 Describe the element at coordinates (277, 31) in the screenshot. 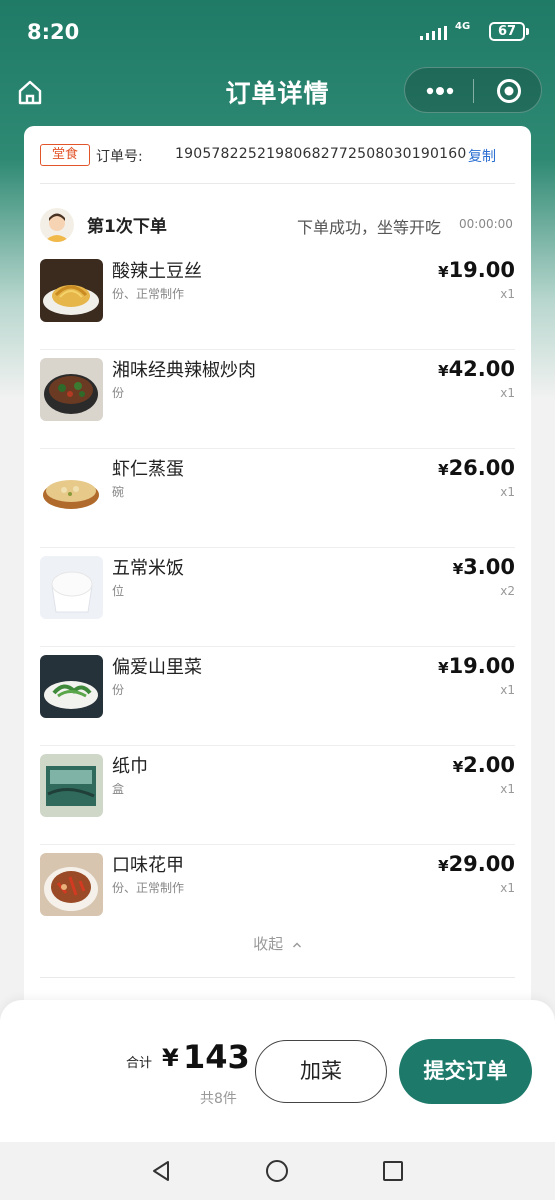

I see `status-bar: 8:20 4G 67` at that location.